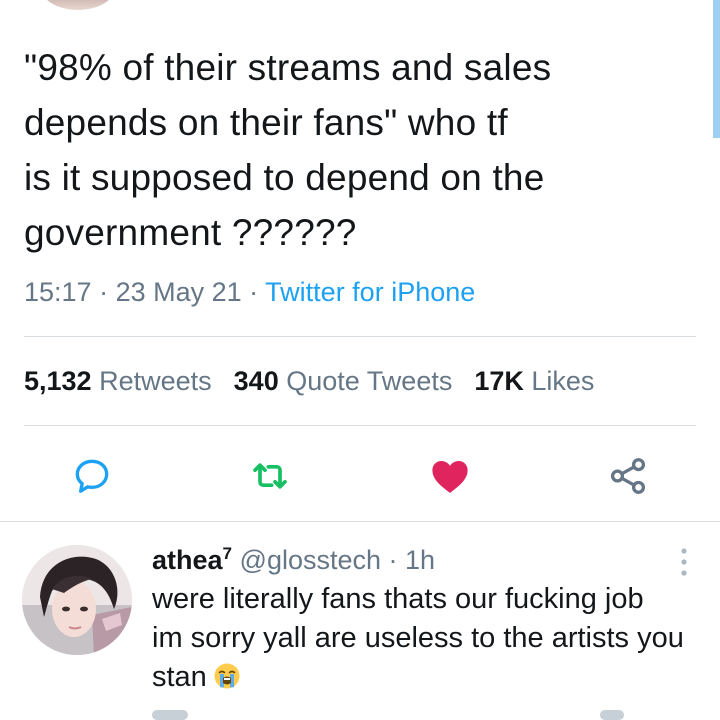 Image resolution: width=720 pixels, height=720 pixels. What do you see at coordinates (227, 676) in the screenshot?
I see `loudly-crying-face-icon` at bounding box center [227, 676].